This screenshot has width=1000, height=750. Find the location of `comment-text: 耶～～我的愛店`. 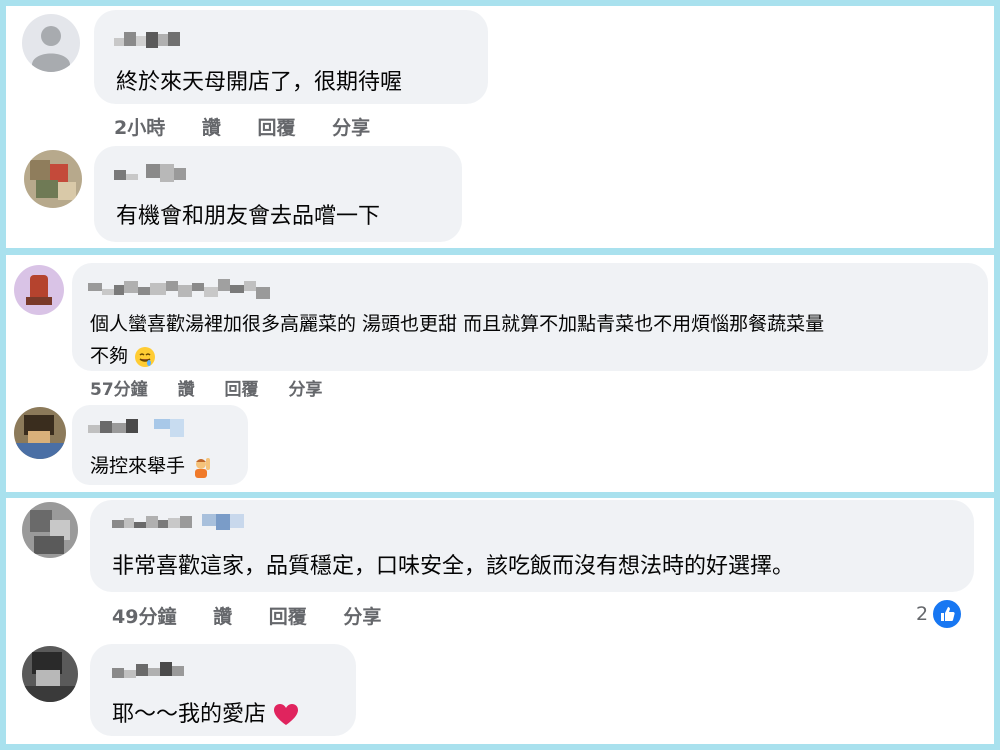

comment-text: 耶～～我的愛店 is located at coordinates (205, 712).